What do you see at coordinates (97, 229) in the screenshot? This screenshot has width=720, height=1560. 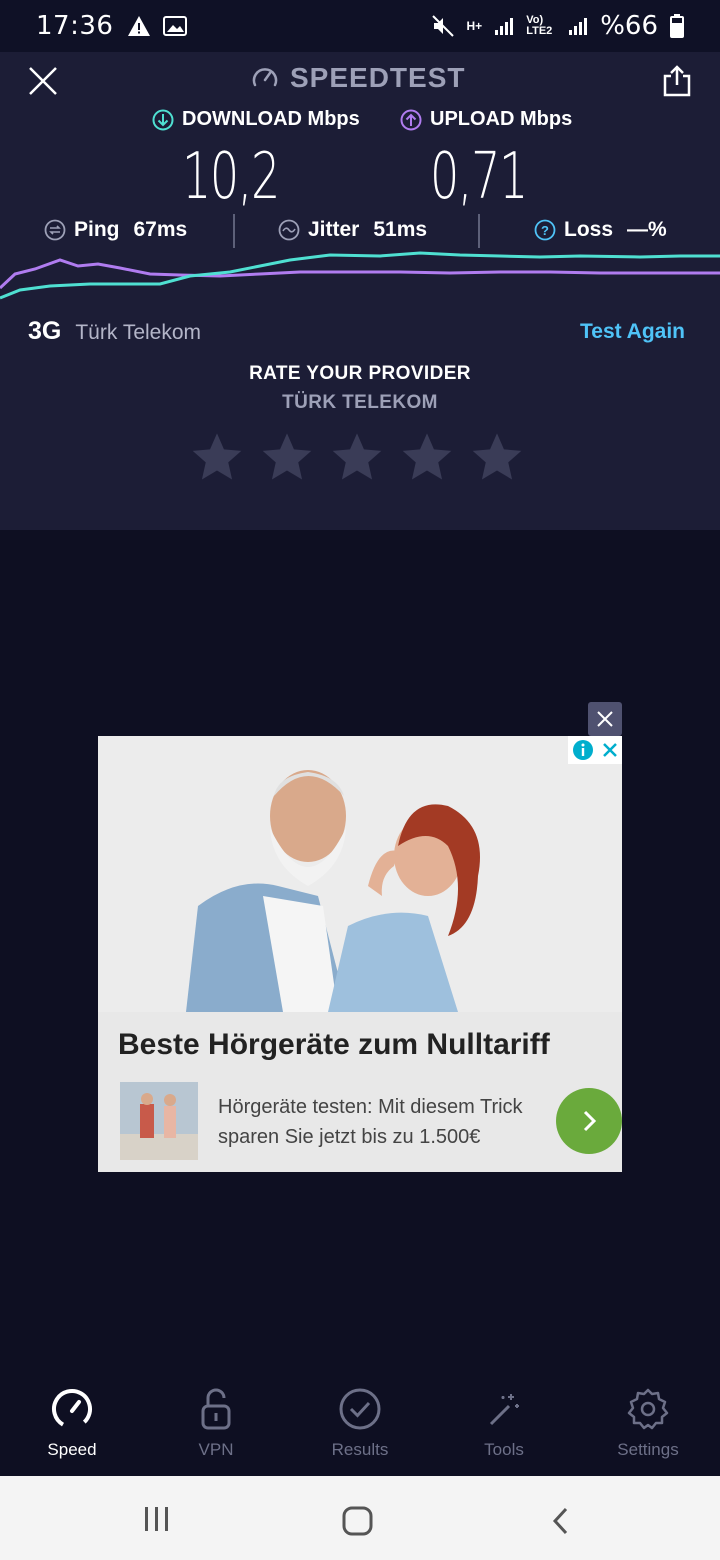 I see `ping-label: Ping` at bounding box center [97, 229].